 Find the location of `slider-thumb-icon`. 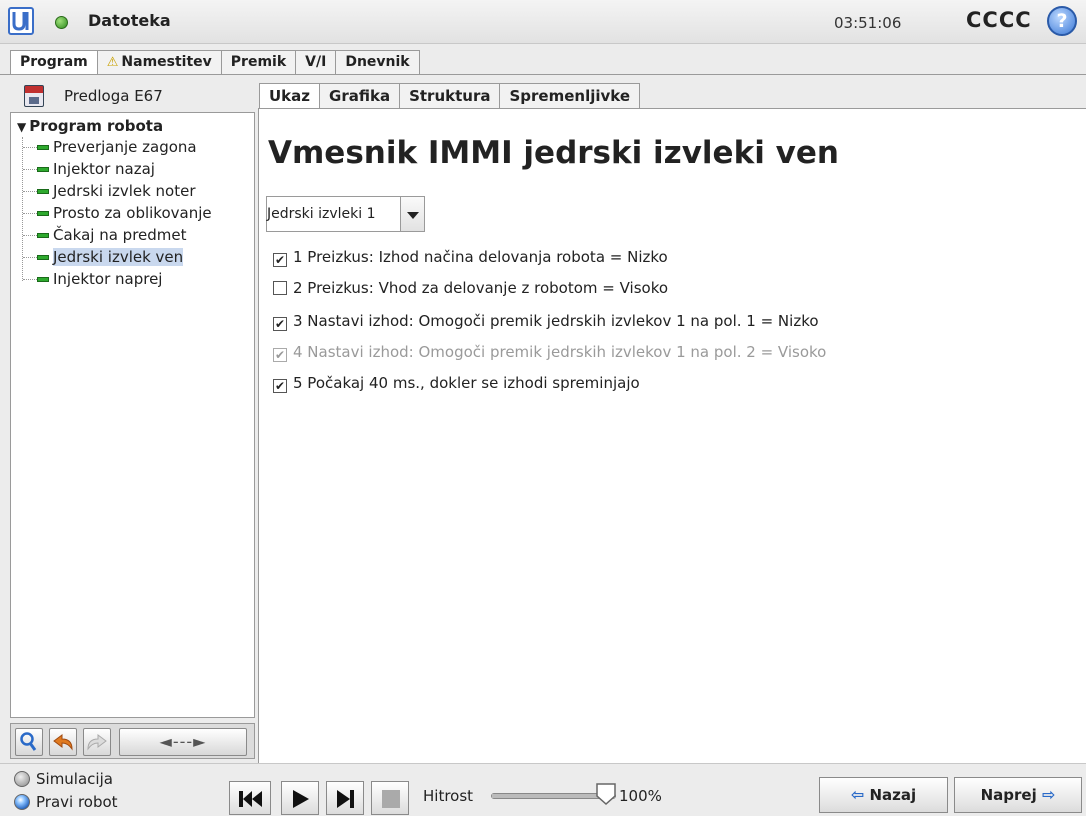

slider-thumb-icon is located at coordinates (606, 794).